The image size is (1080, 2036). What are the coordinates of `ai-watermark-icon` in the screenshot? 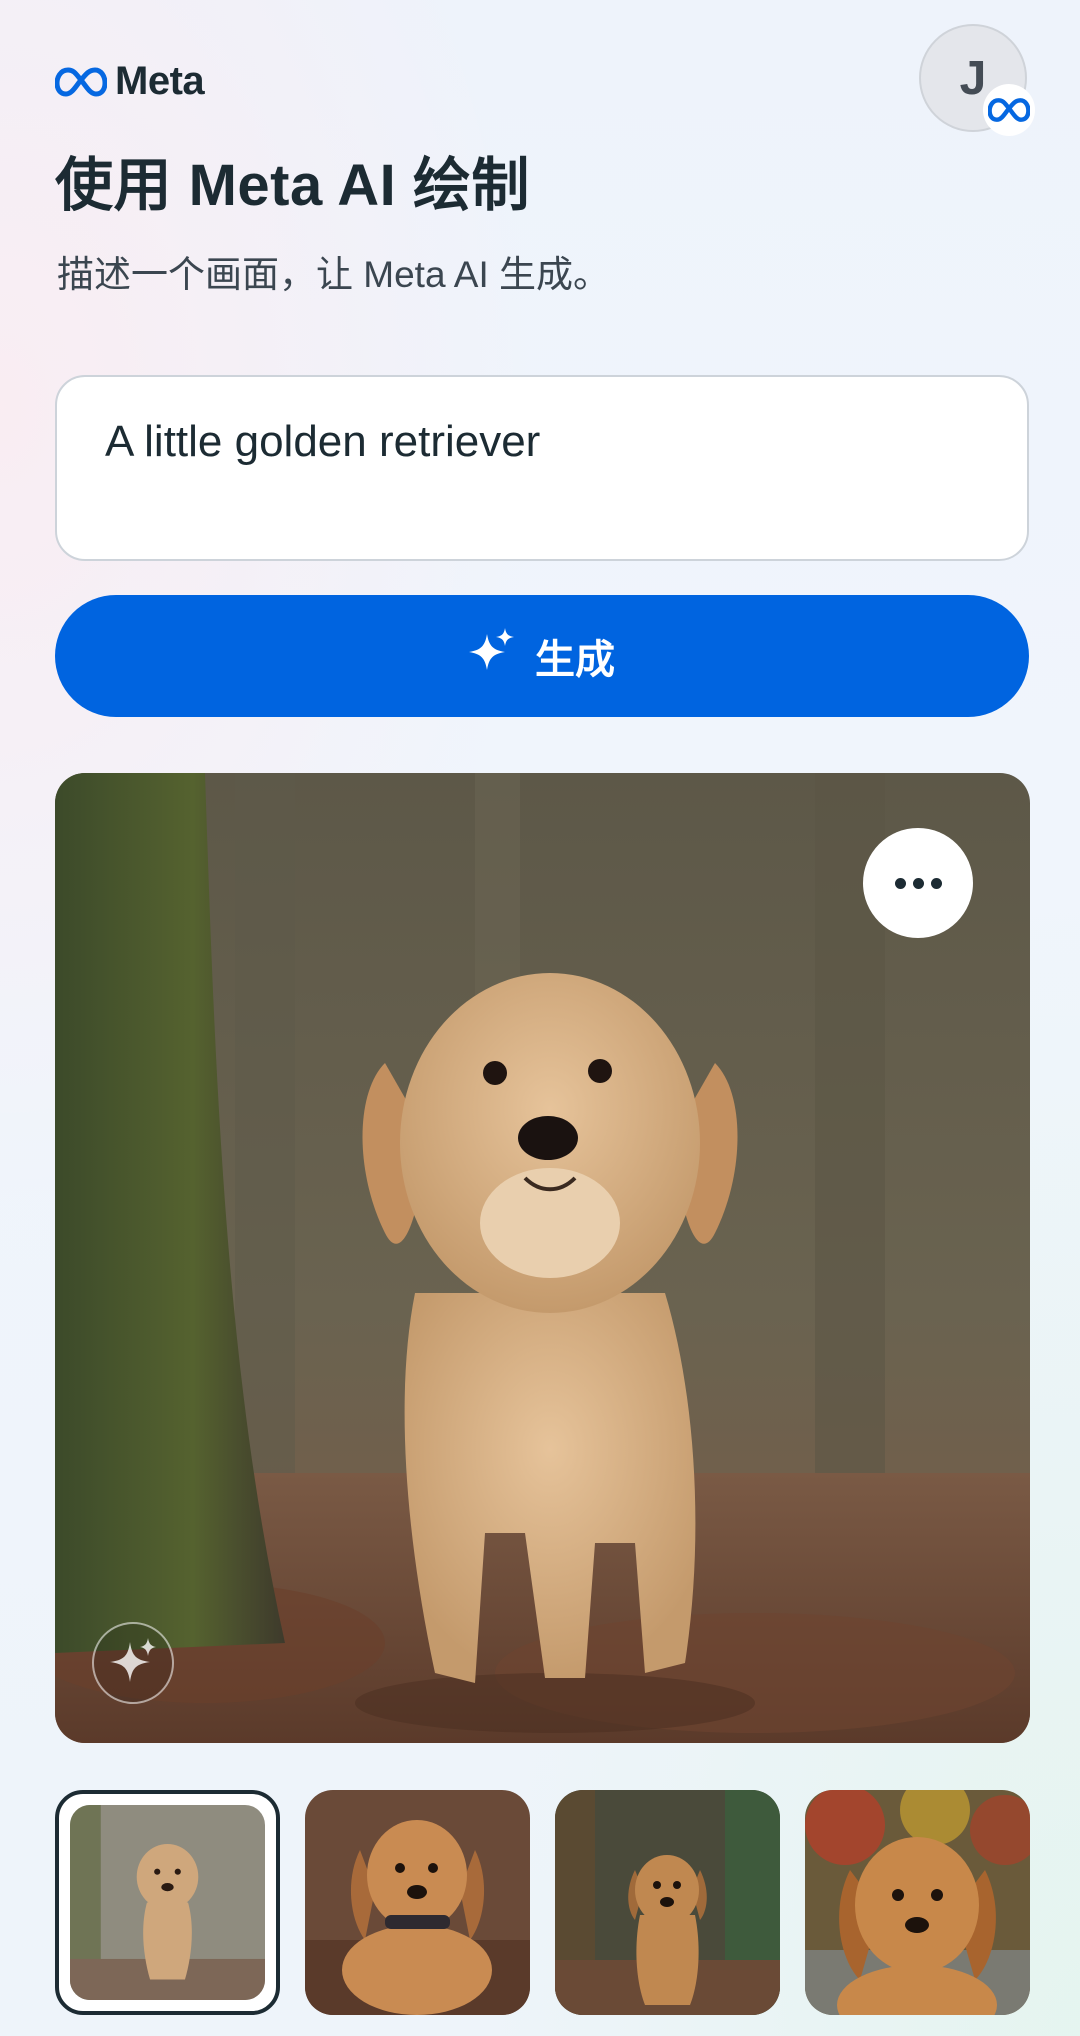 It's located at (133, 1663).